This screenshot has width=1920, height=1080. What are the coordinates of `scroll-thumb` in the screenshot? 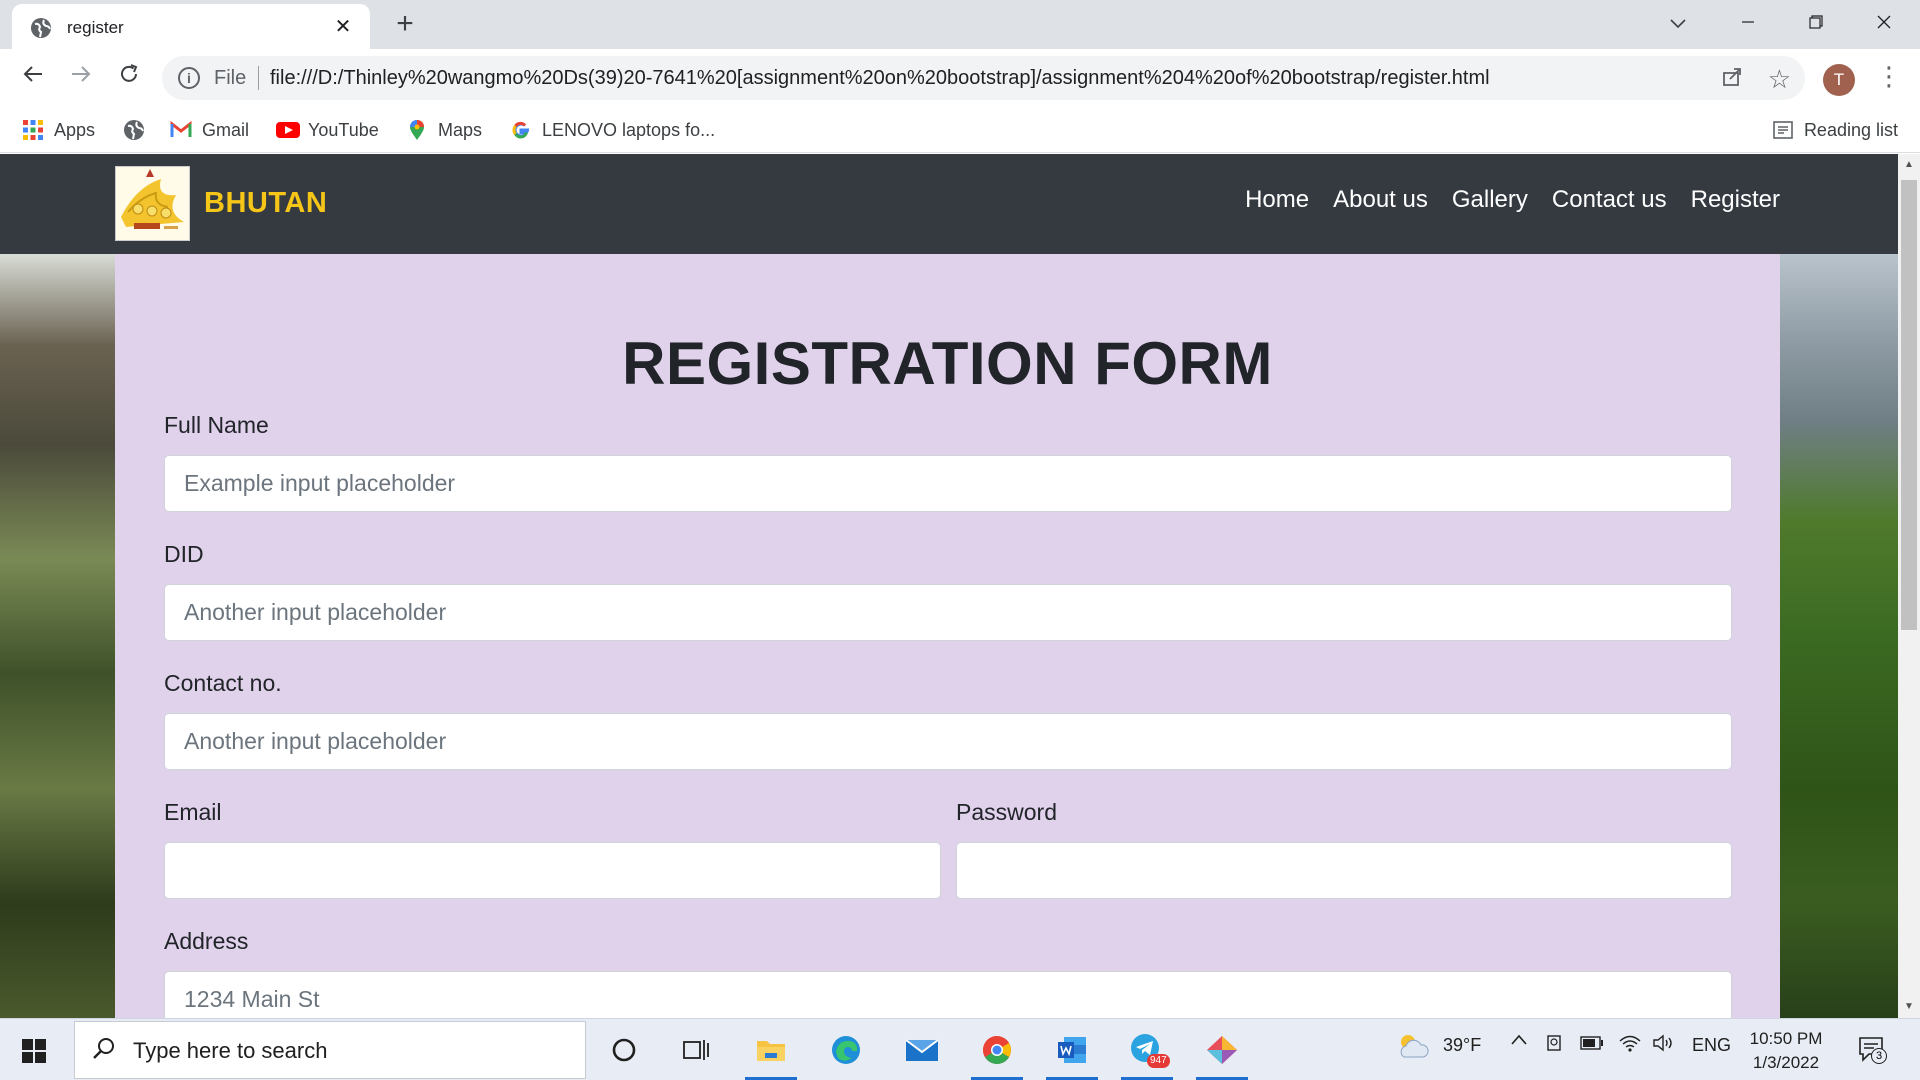 It's located at (1909, 405).